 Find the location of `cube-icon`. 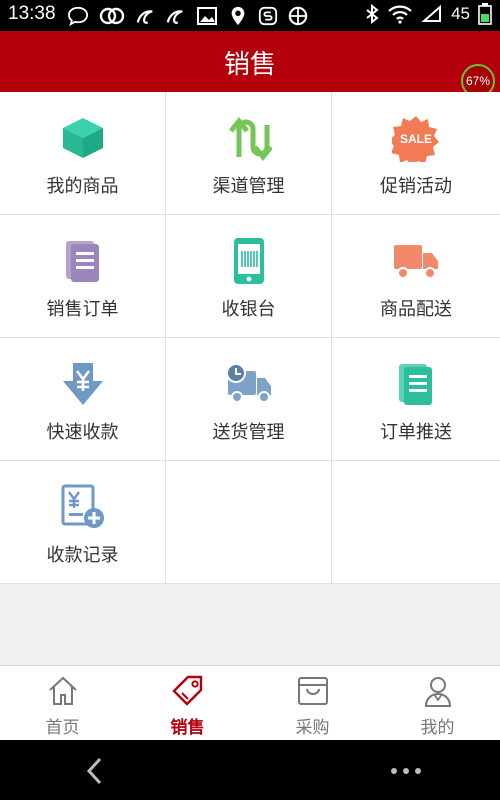

cube-icon is located at coordinates (82, 138).